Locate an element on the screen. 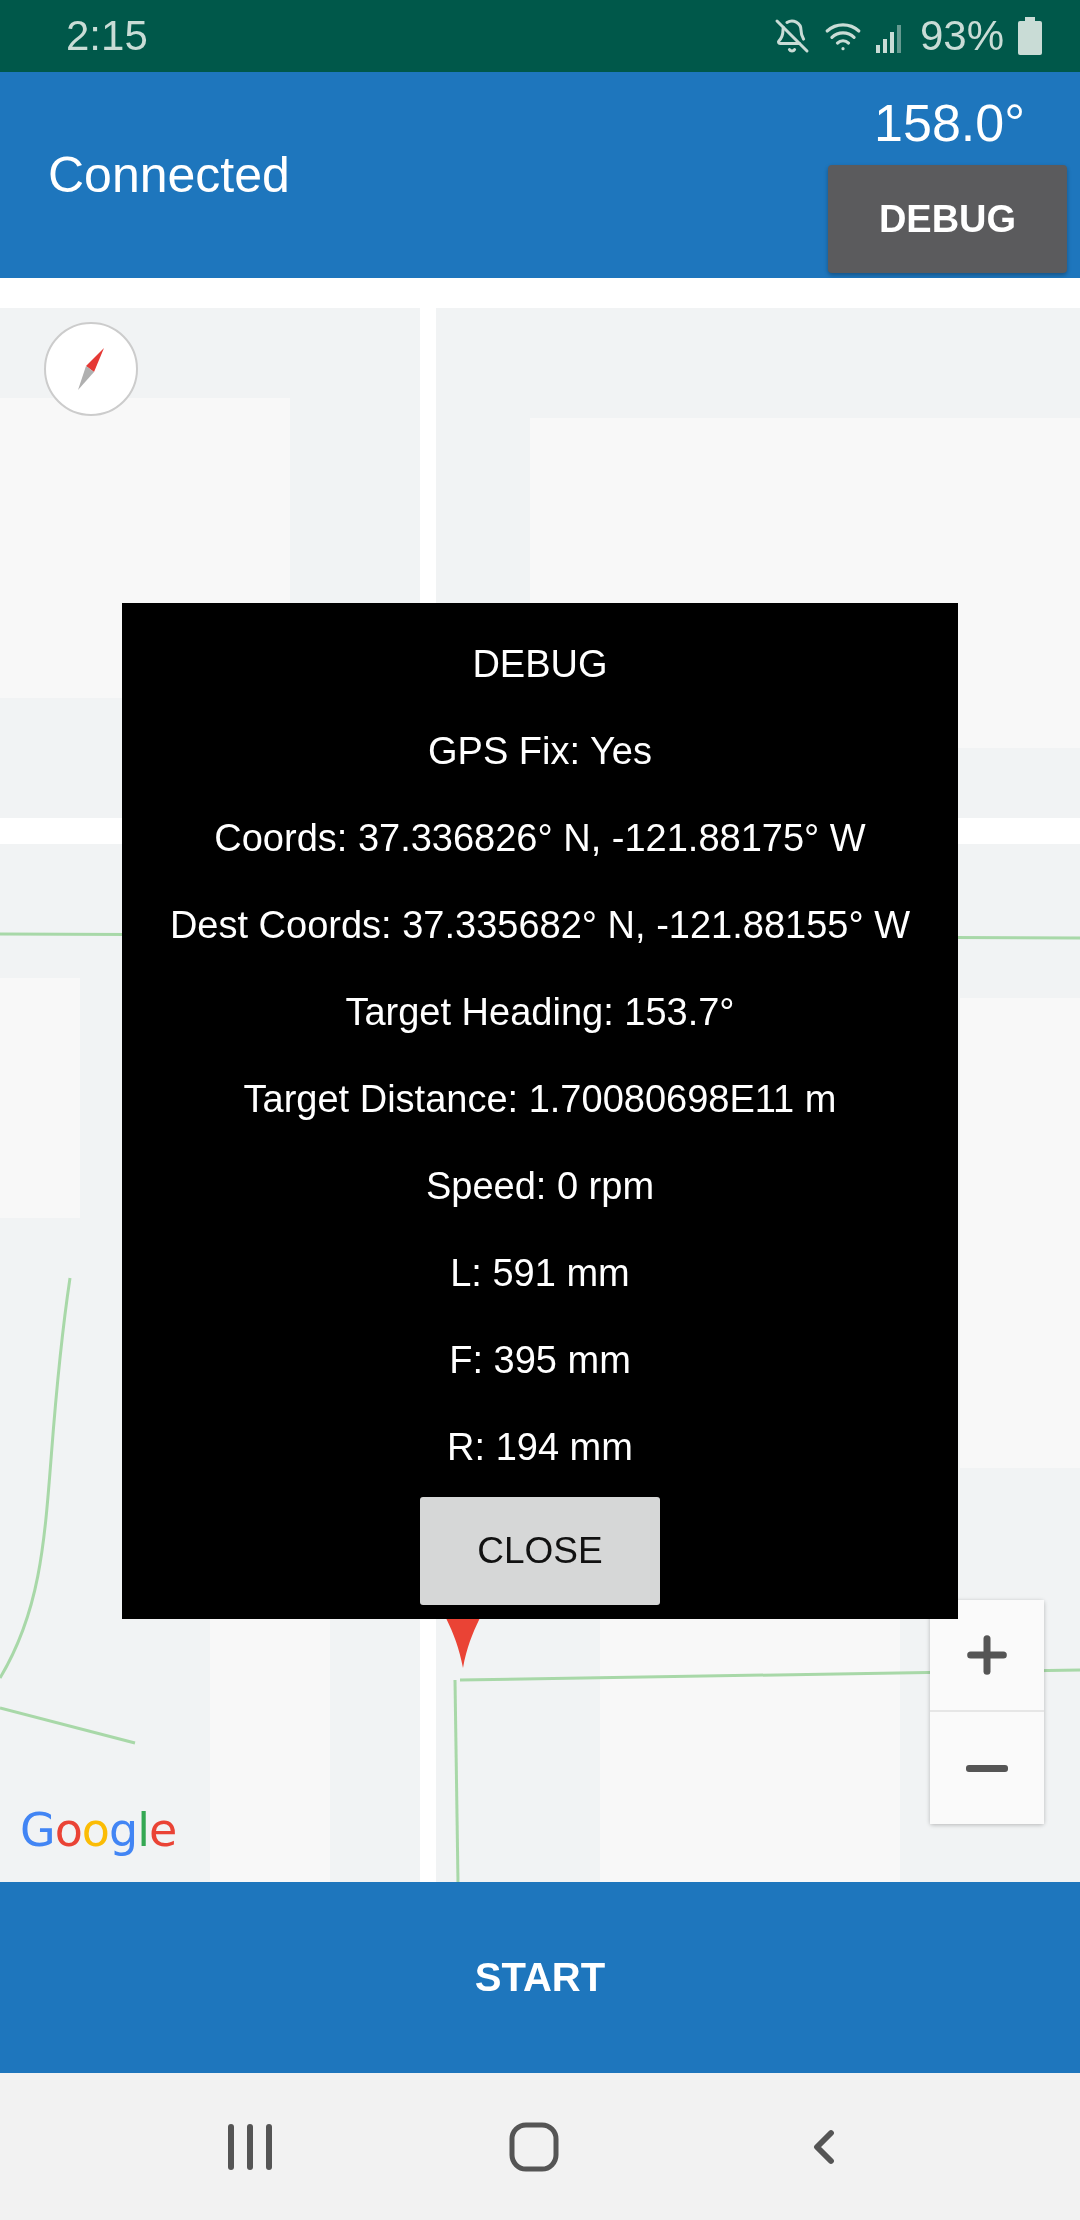 The image size is (1080, 2220). recent-apps-icon is located at coordinates (250, 2146).